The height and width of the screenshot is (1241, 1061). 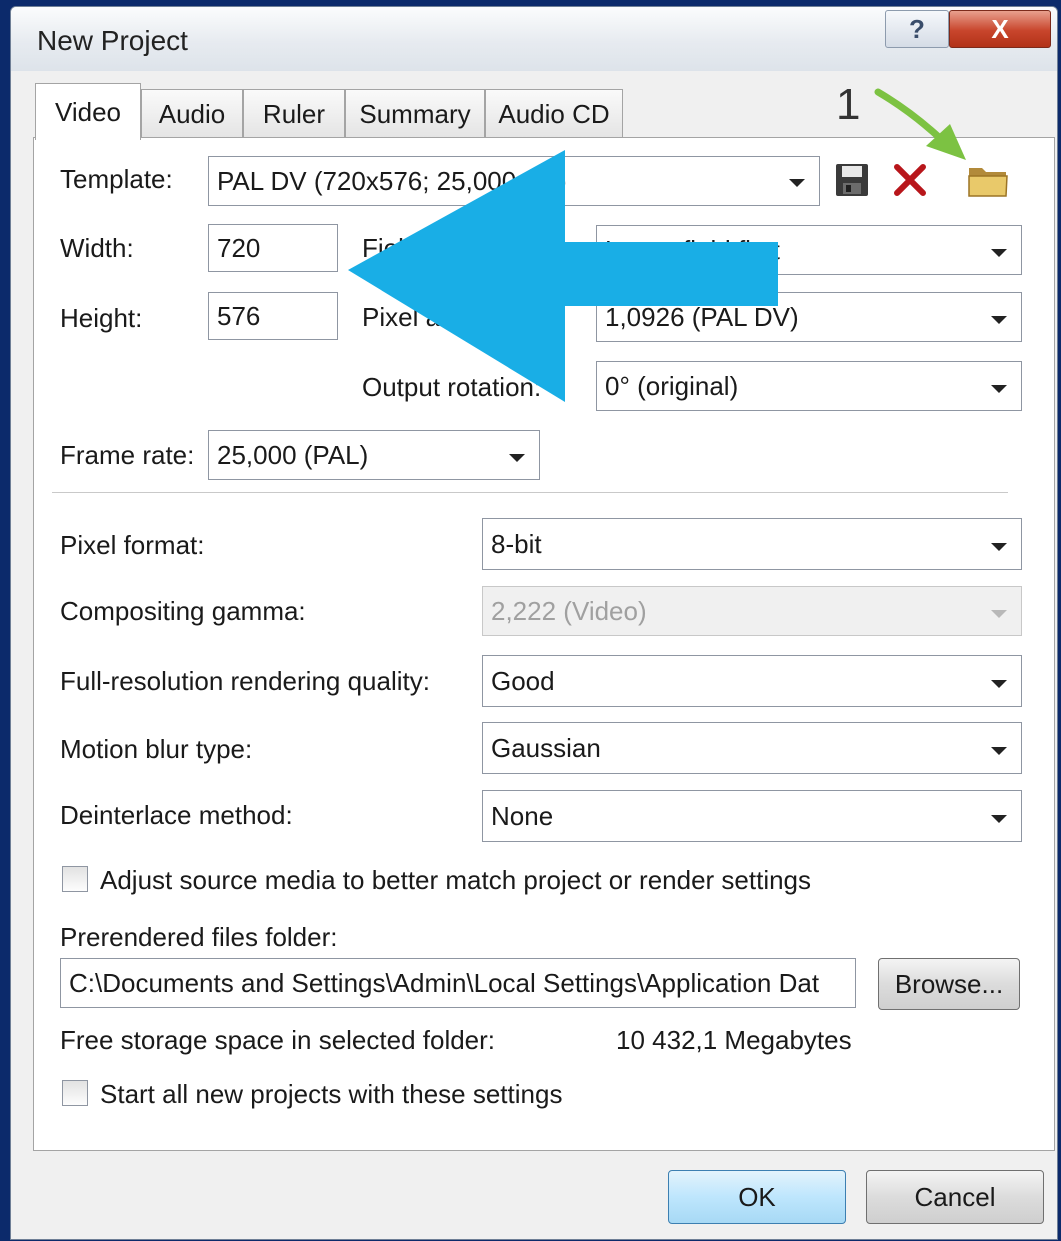 What do you see at coordinates (522, 815) in the screenshot?
I see `deinterlace-value: None` at bounding box center [522, 815].